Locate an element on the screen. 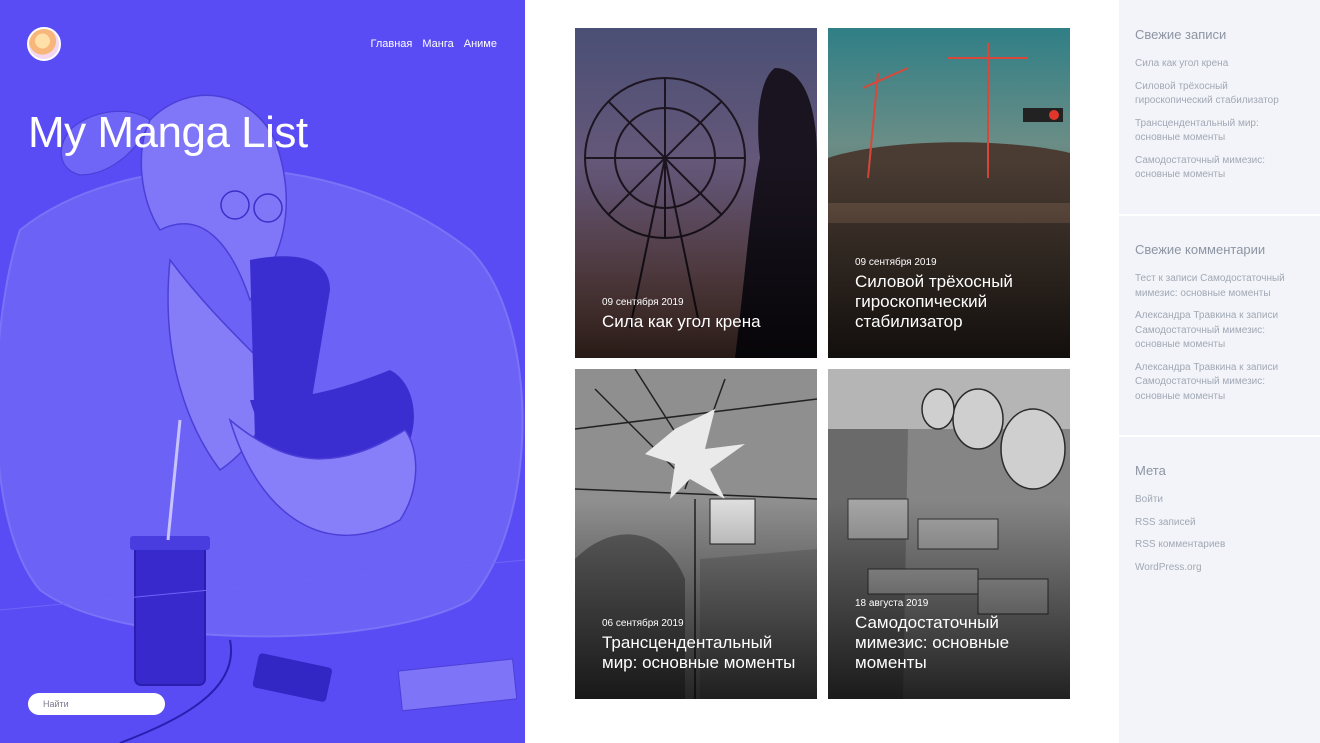  site-logo is located at coordinates (44, 44).